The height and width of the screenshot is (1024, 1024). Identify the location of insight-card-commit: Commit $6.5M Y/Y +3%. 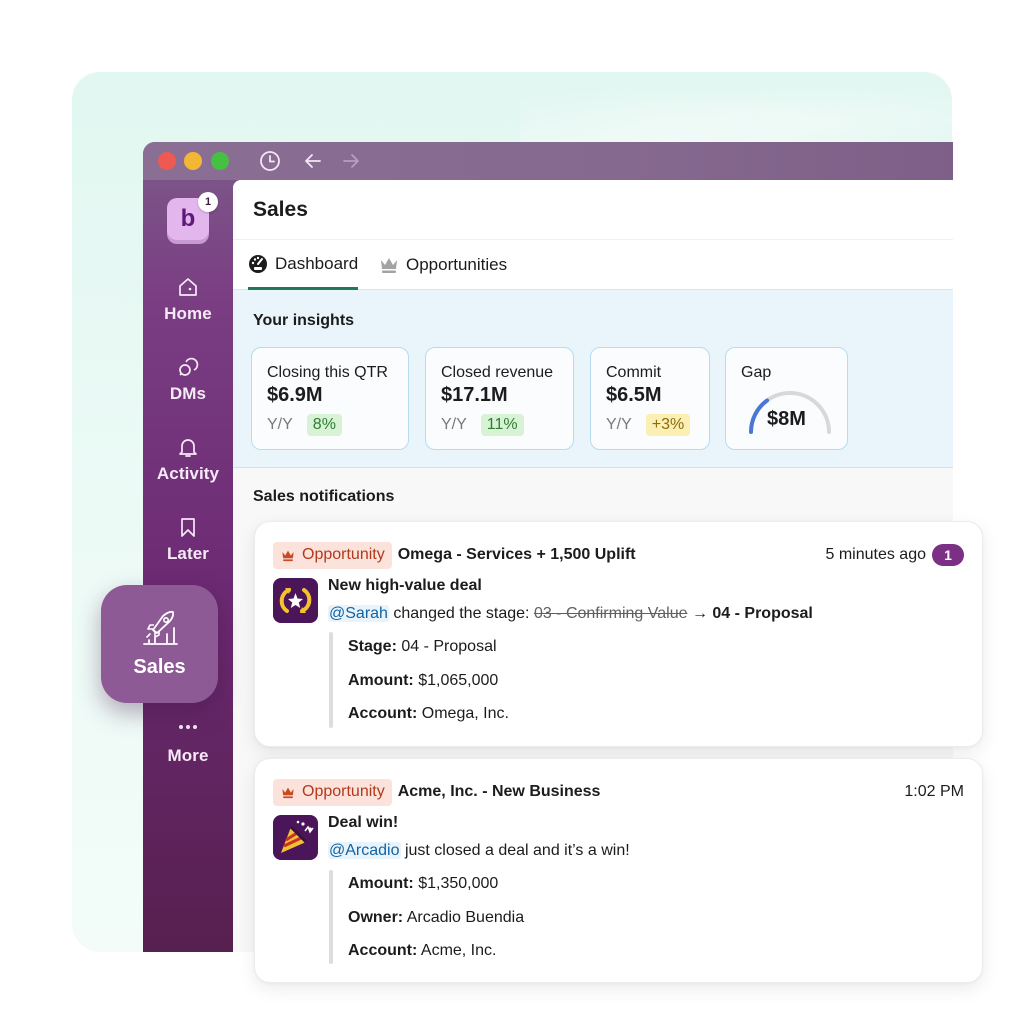
(650, 398).